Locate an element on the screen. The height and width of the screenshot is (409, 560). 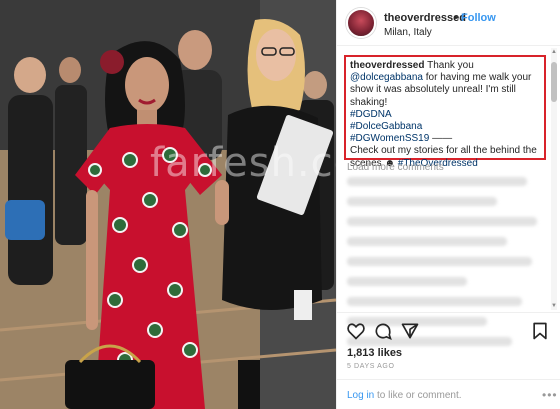
login-row: Log in to like or comment. ••• is located at coordinates (448, 394).